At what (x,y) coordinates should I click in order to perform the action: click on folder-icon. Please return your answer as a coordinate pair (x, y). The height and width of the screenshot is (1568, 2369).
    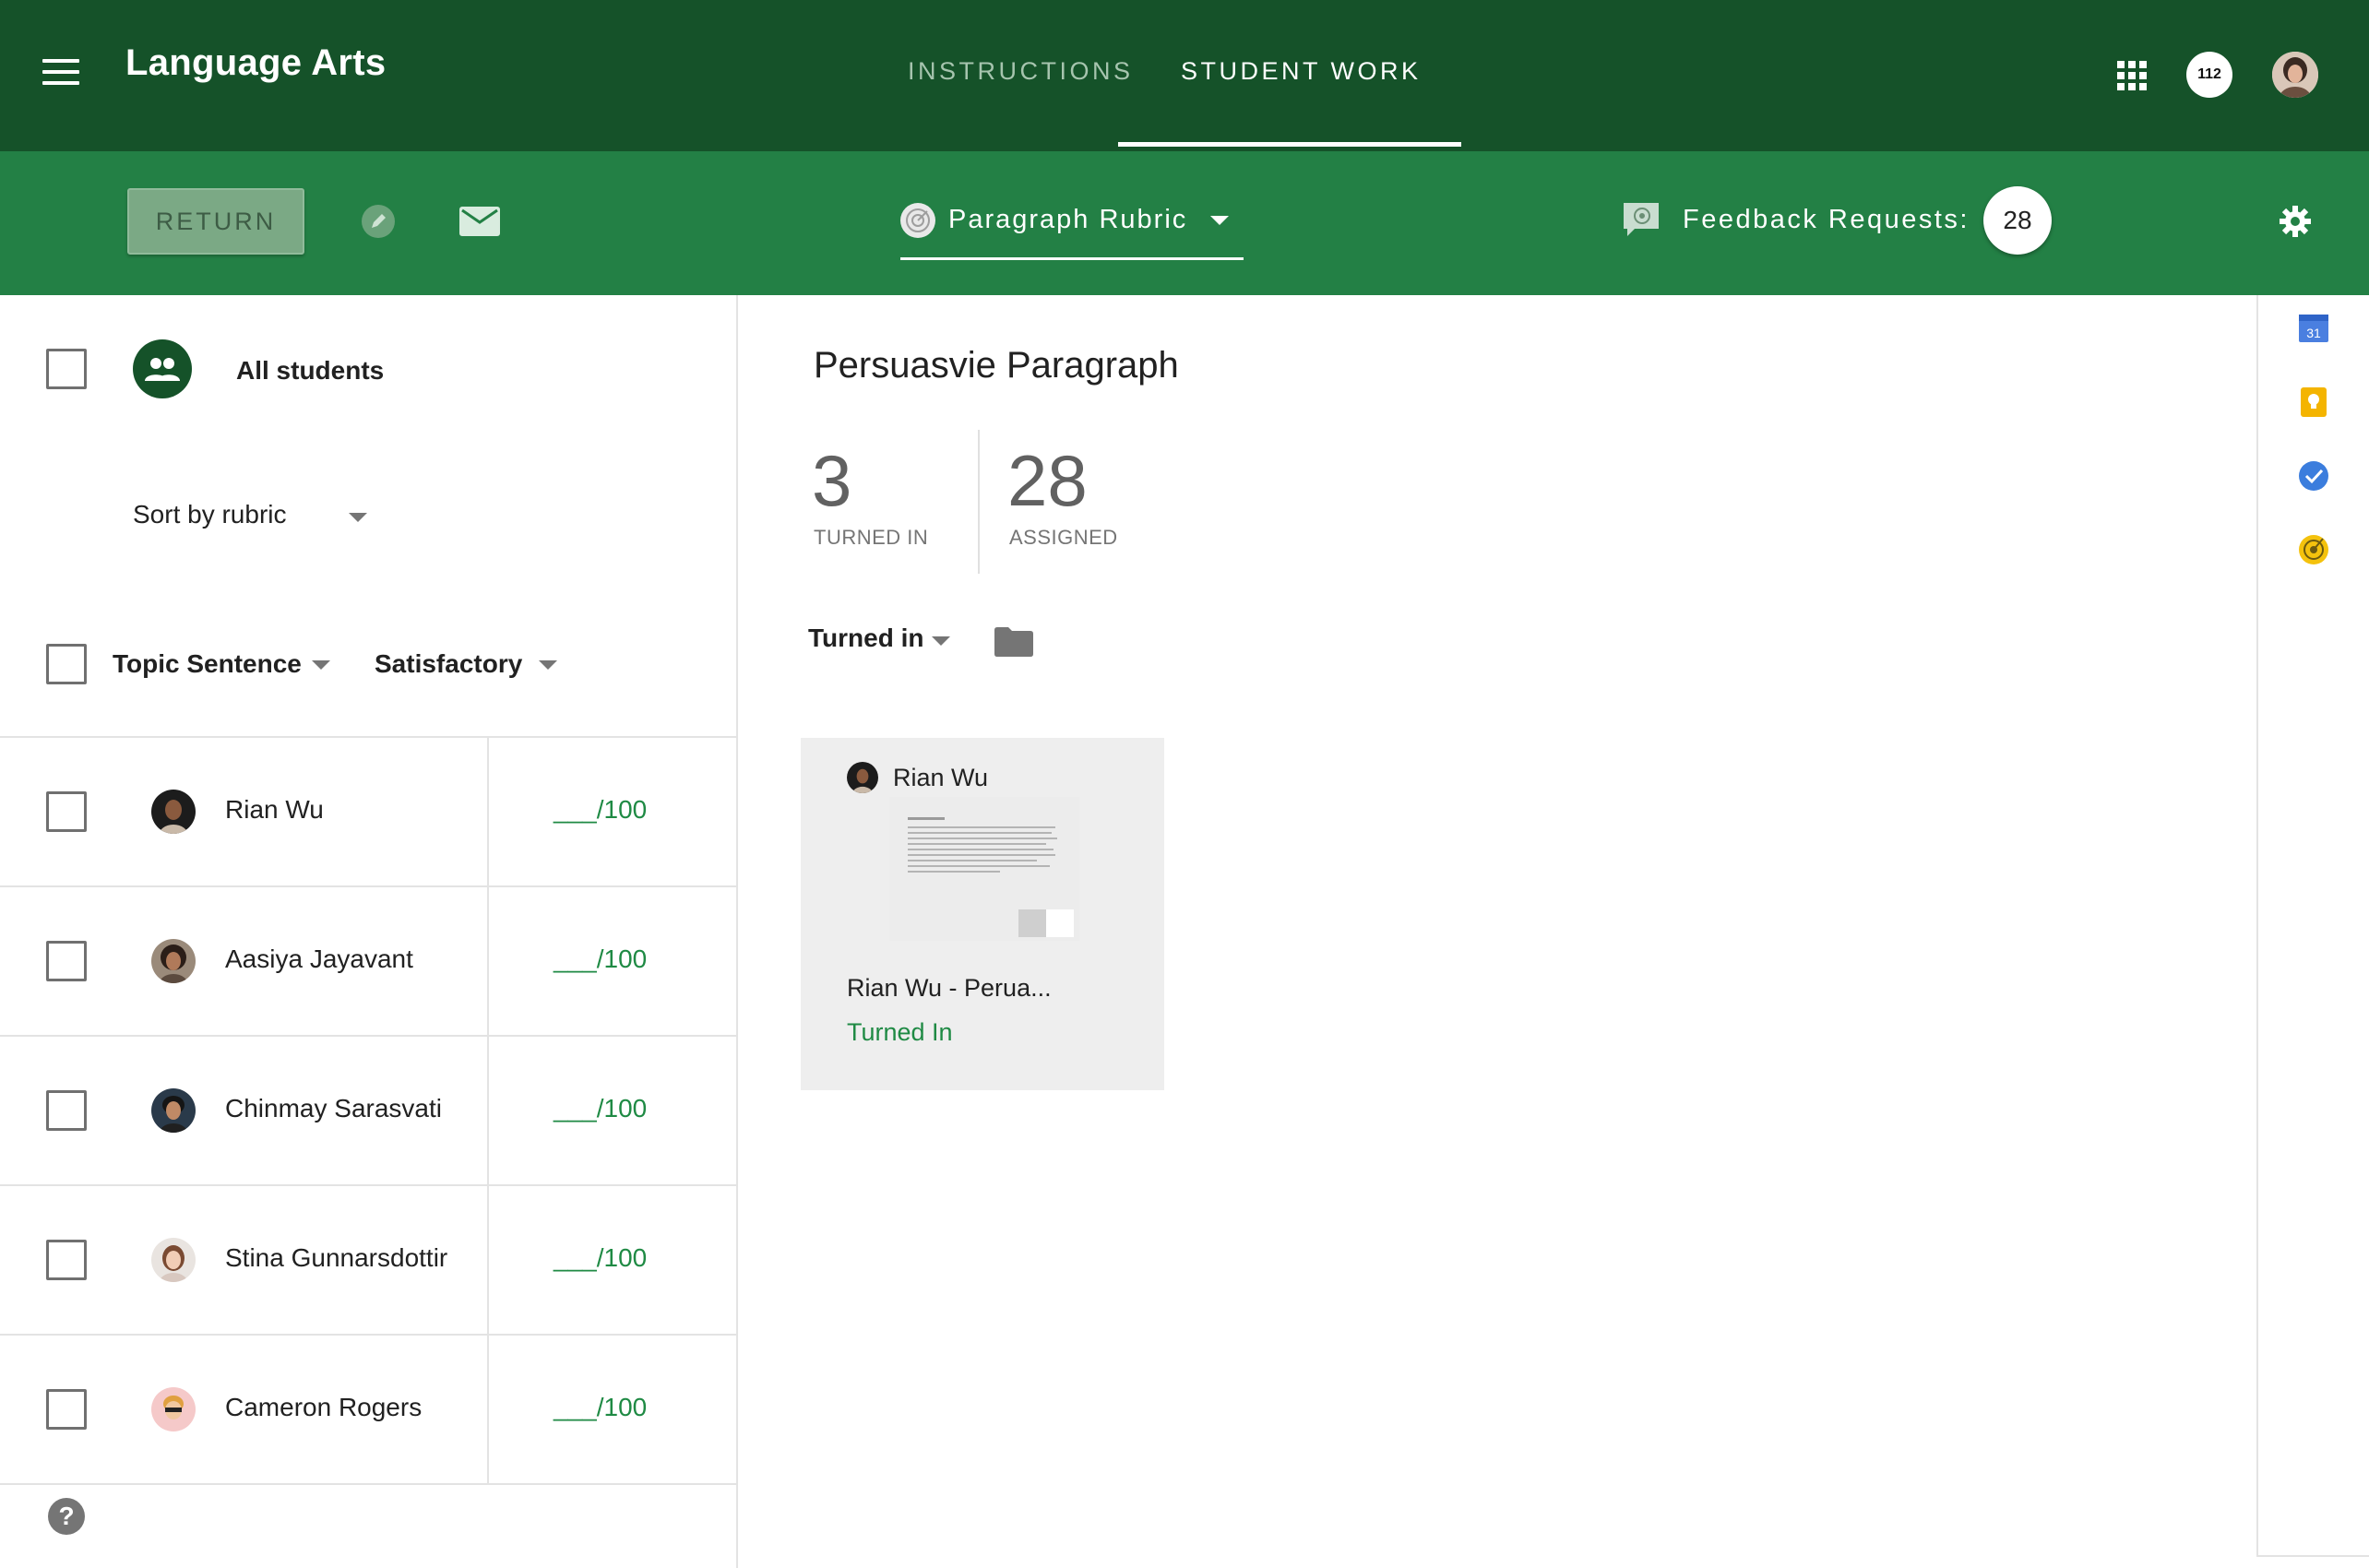
    Looking at the image, I should click on (1014, 642).